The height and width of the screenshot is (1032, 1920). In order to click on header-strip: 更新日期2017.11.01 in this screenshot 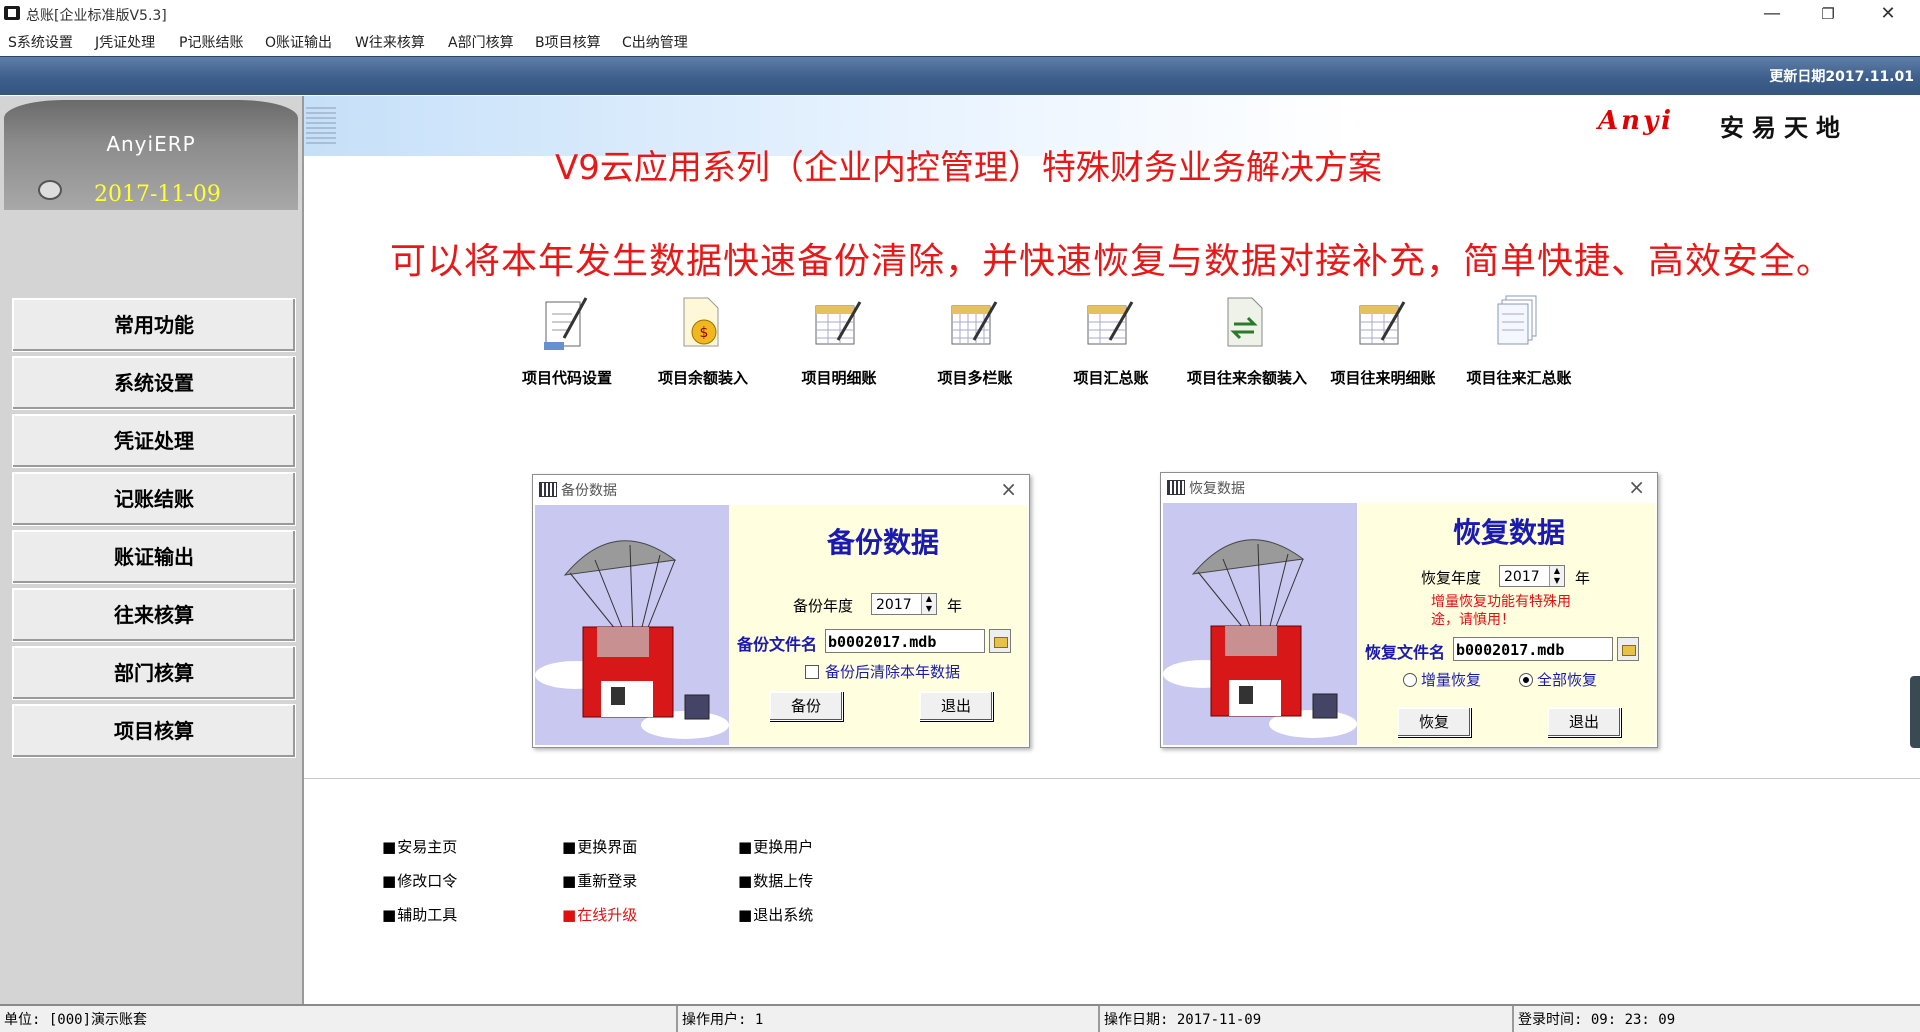, I will do `click(960, 75)`.